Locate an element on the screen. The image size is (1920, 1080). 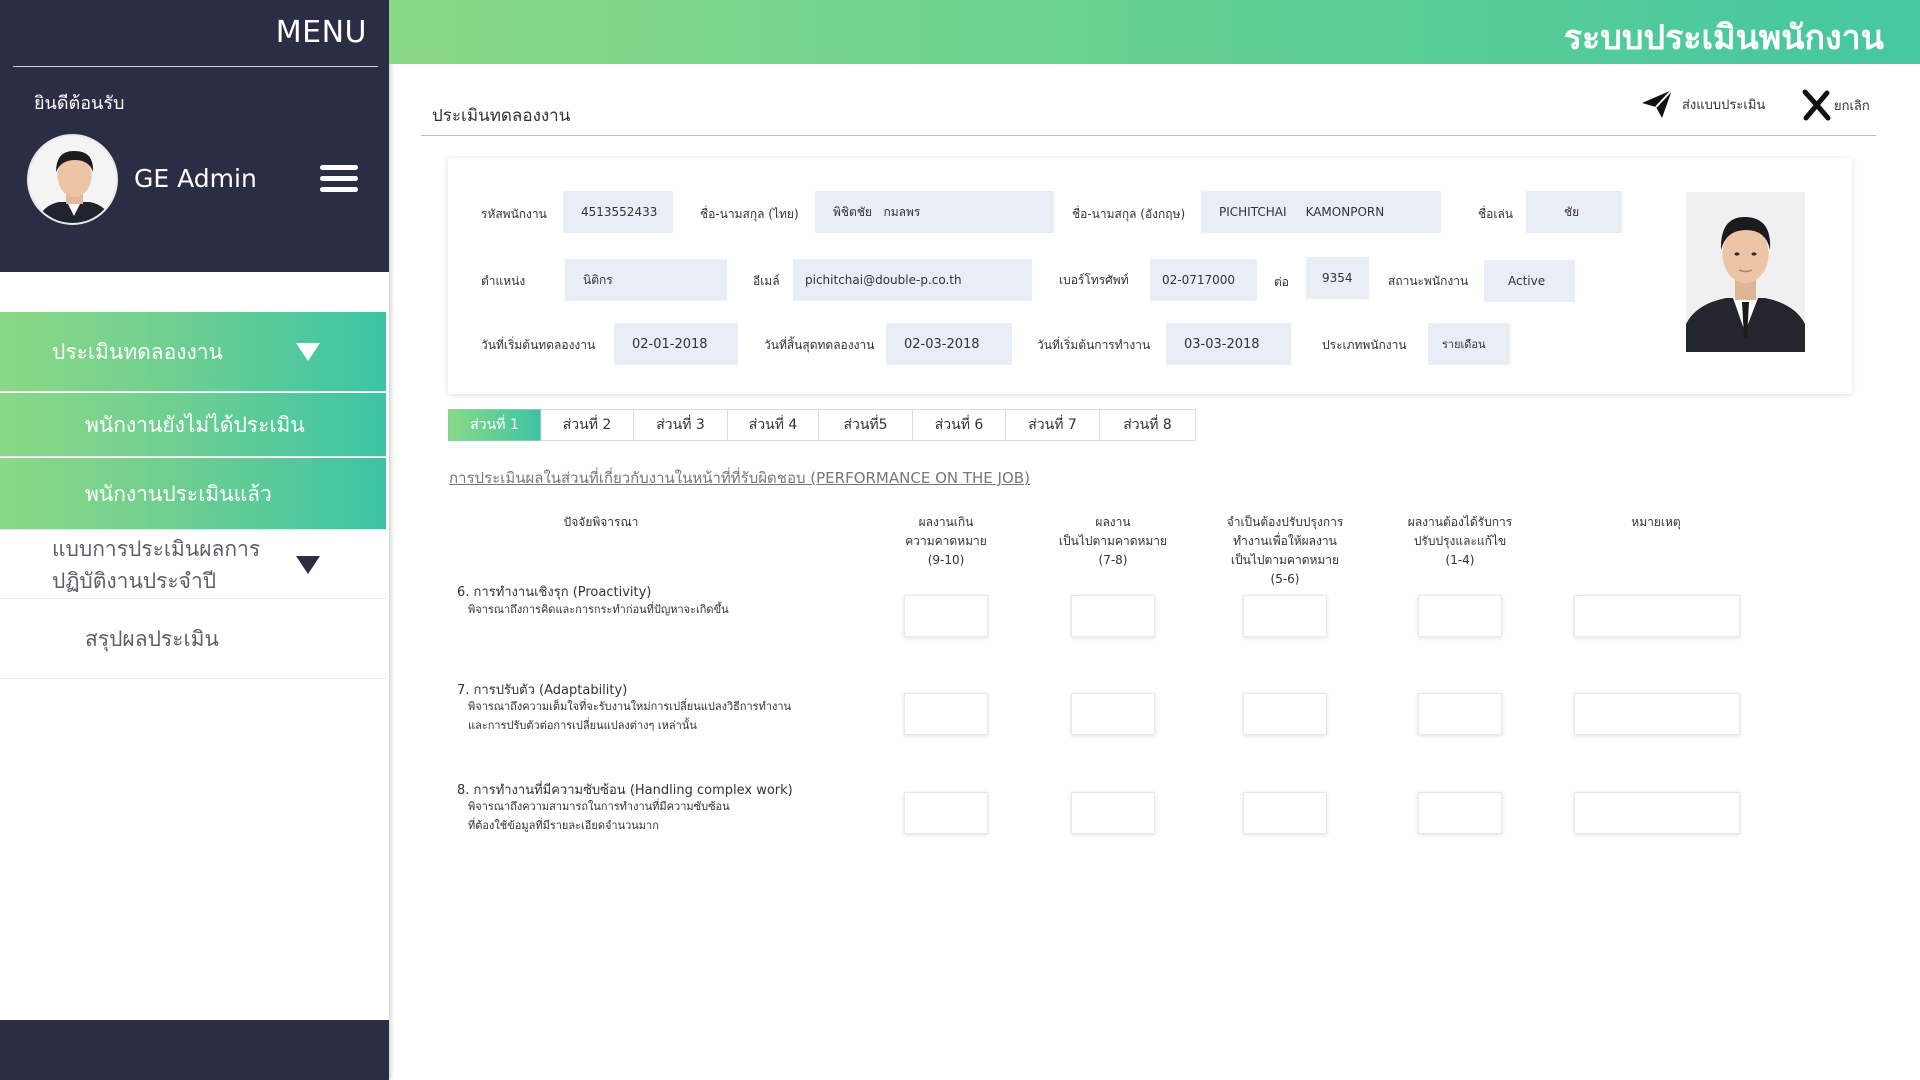
menu-title: MENU is located at coordinates (321, 32).